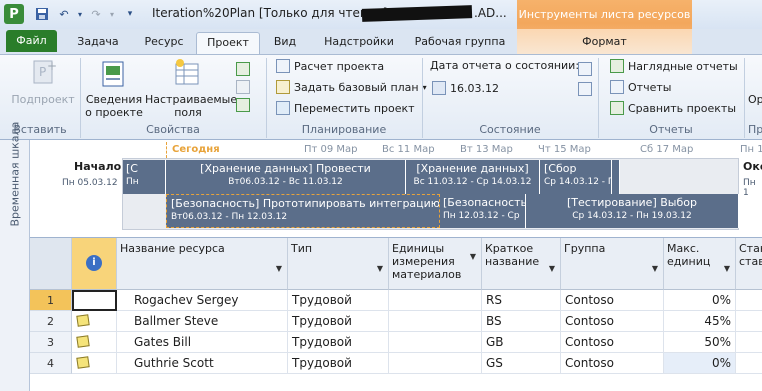 The height and width of the screenshot is (391, 762). Describe the element at coordinates (604, 14) in the screenshot. I see `contextual-tab-title: Инструменты листа ресурсов` at that location.